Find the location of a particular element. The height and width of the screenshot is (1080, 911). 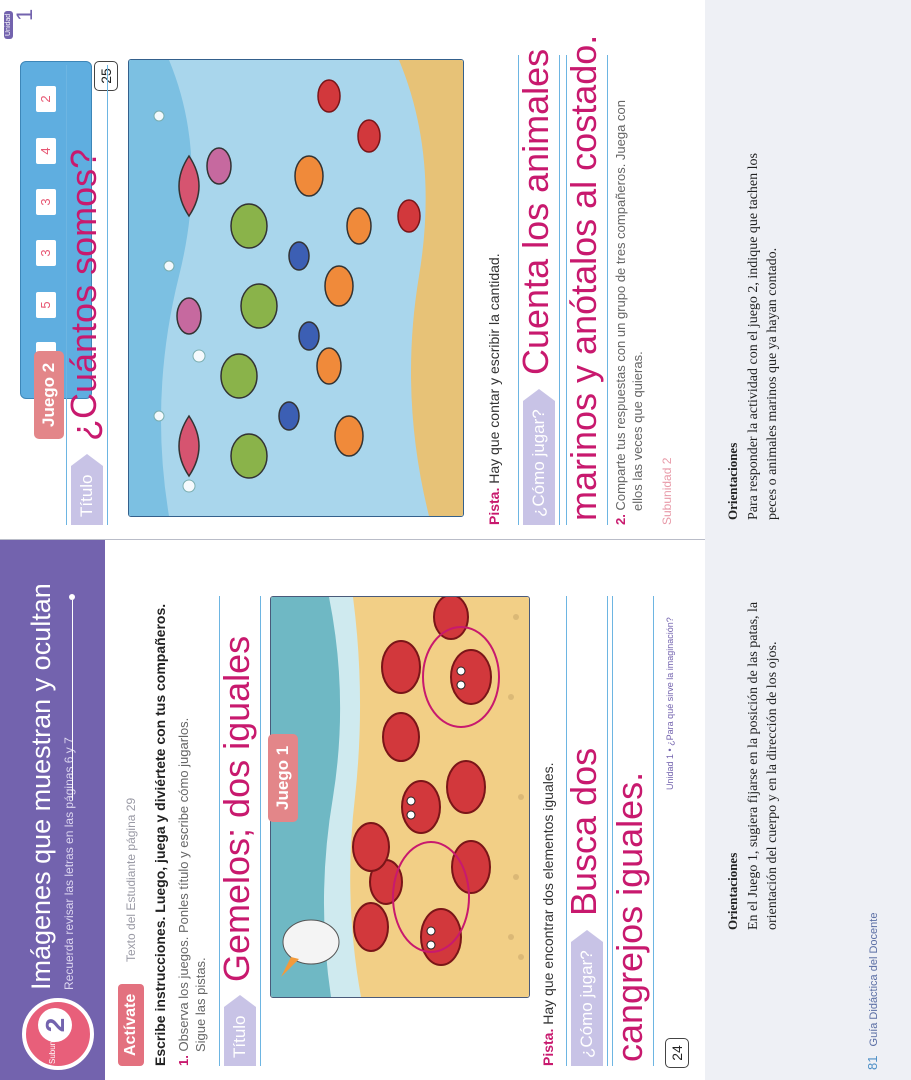

beach-crab-scene is located at coordinates (400, 796).